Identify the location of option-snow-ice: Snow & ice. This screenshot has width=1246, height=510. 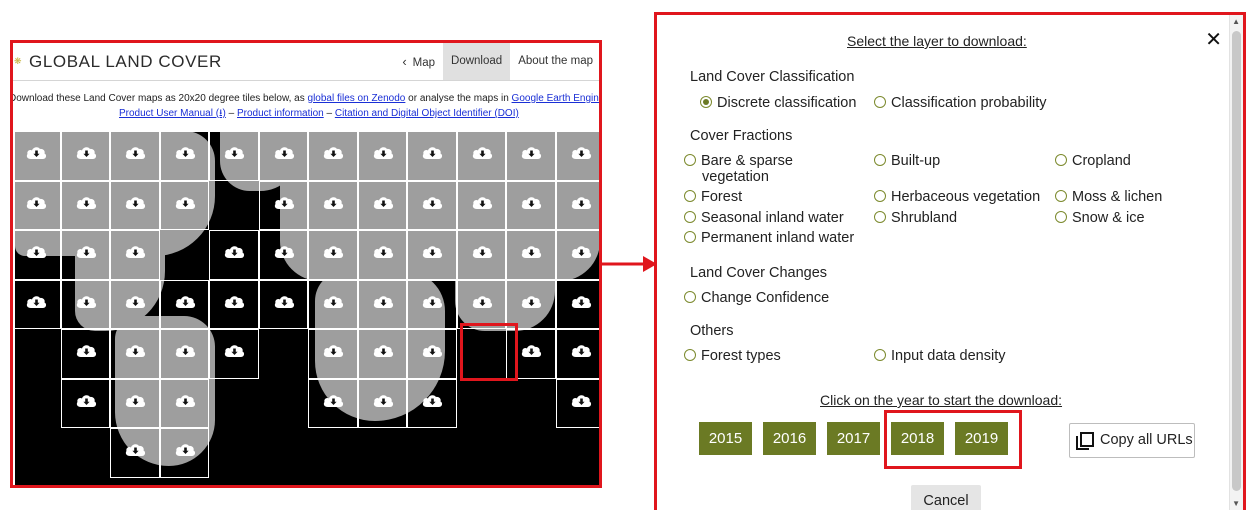
(1100, 218).